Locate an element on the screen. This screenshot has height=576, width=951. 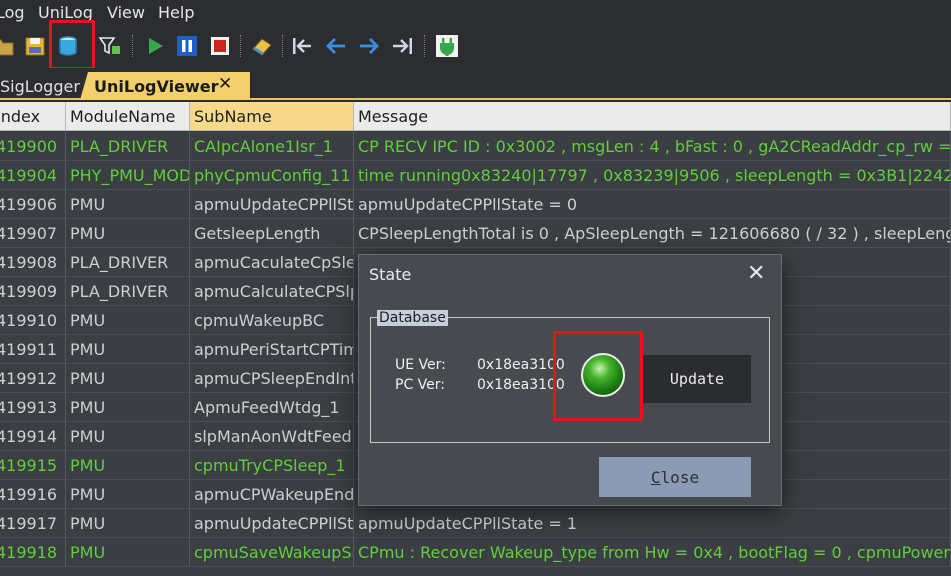
ue-version-label: UE Ver: is located at coordinates (420, 365).